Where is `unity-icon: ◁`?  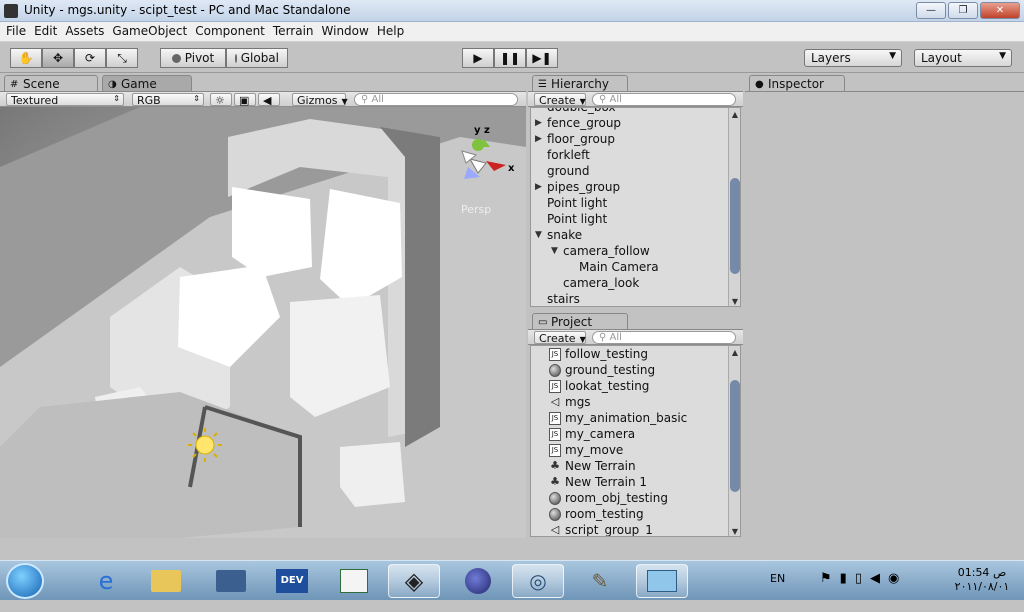 unity-icon: ◁ is located at coordinates (555, 401).